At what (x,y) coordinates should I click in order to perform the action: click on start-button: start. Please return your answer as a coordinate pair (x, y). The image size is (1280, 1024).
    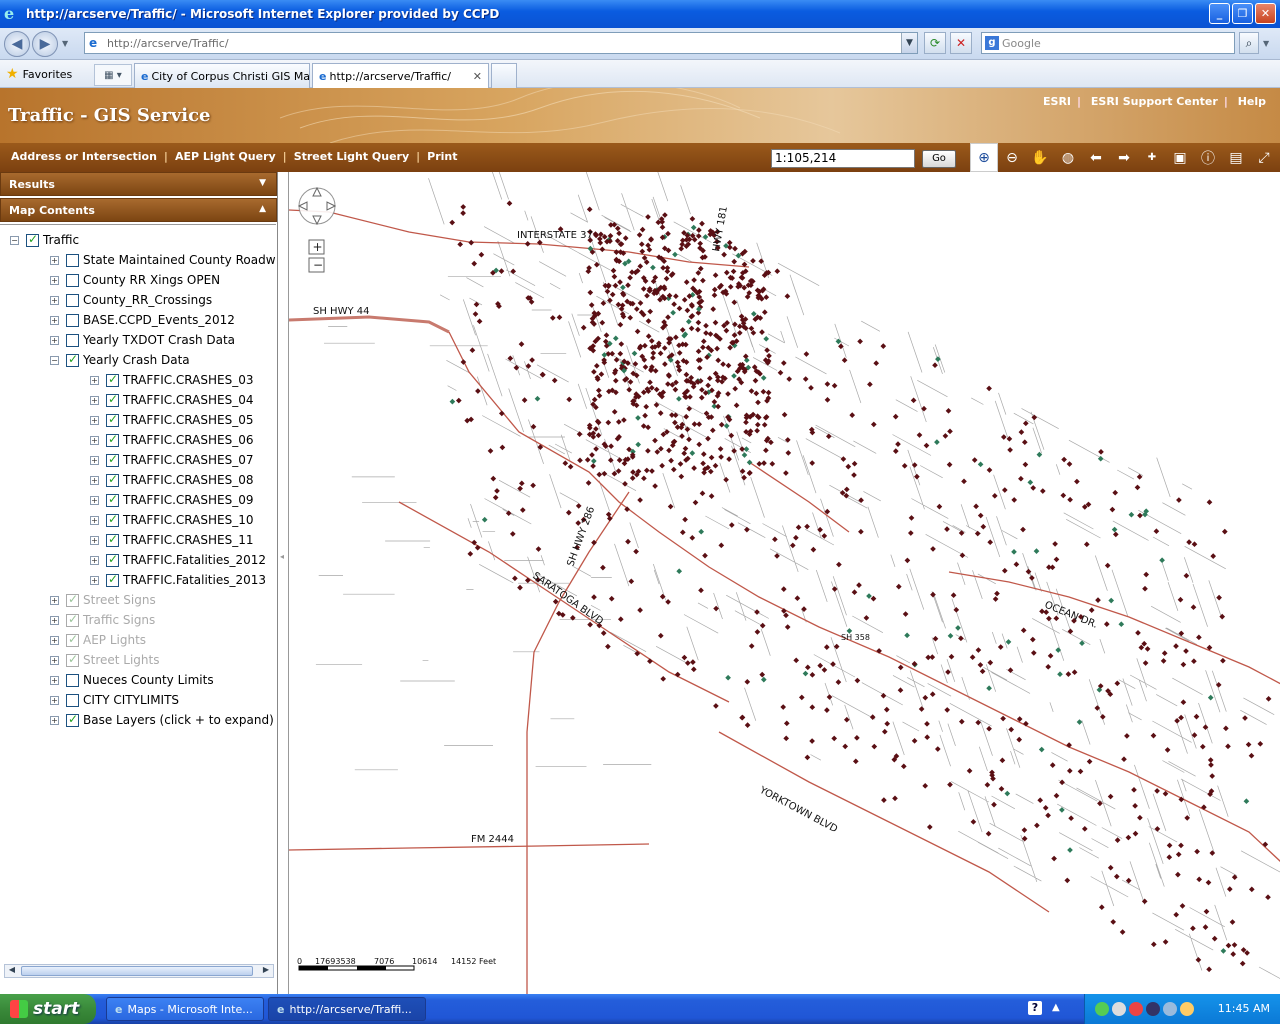
    Looking at the image, I should click on (48, 1009).